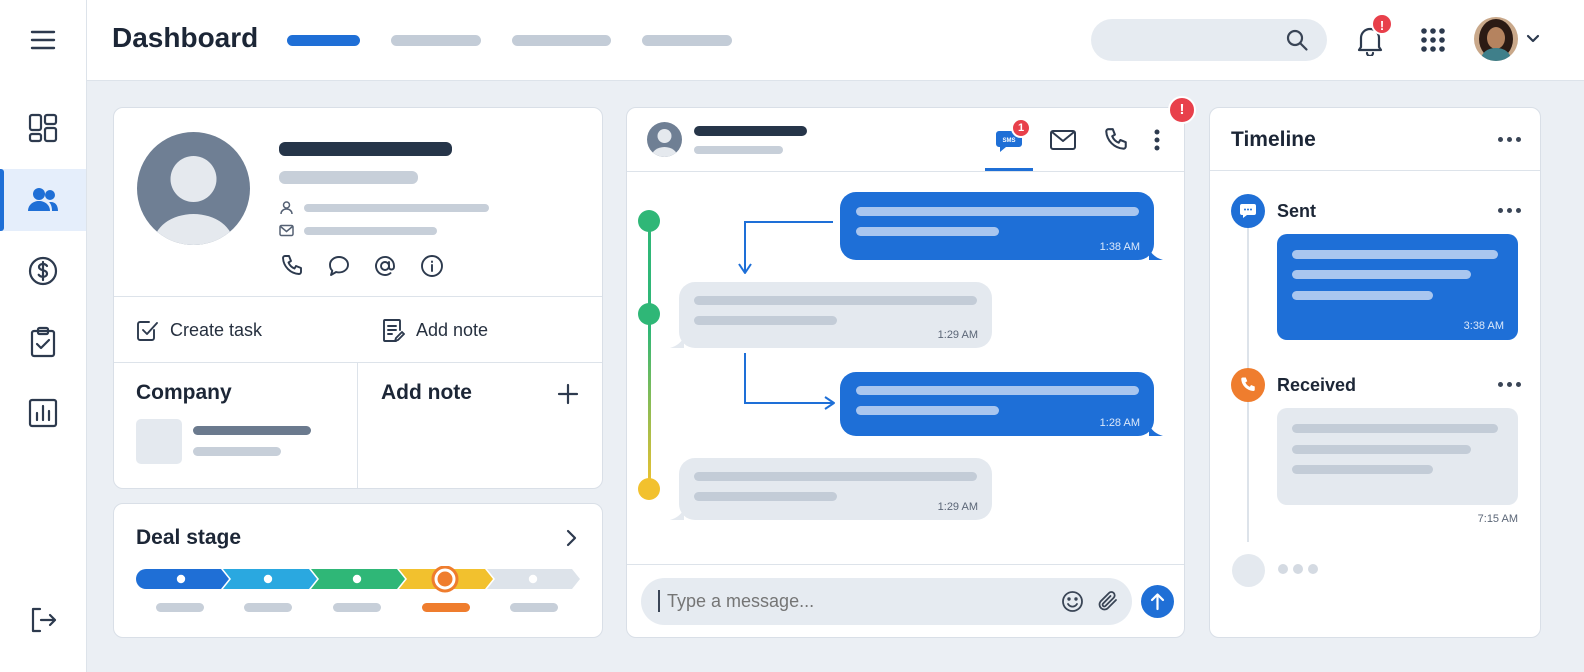  I want to click on send-arrow-icon, so click(1157, 602).